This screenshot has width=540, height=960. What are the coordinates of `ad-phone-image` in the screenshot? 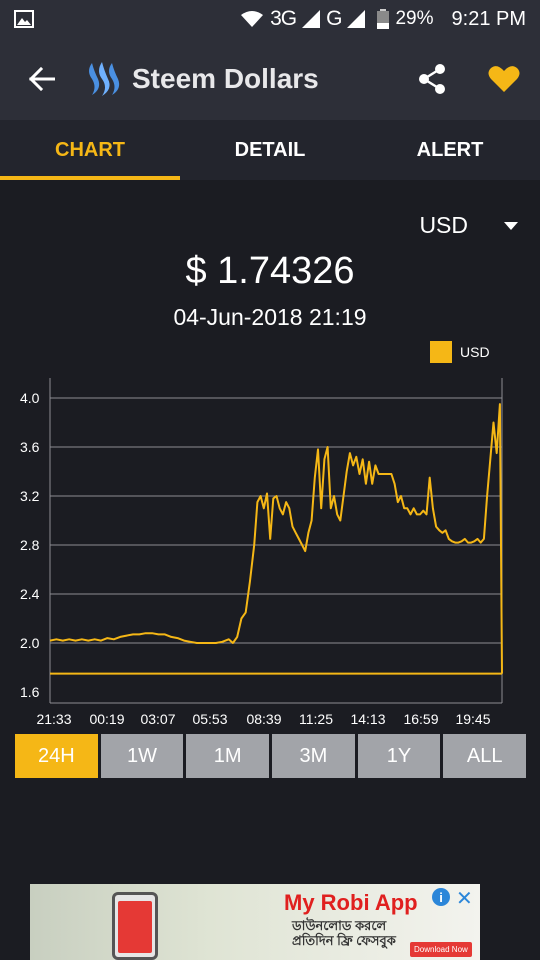 It's located at (135, 926).